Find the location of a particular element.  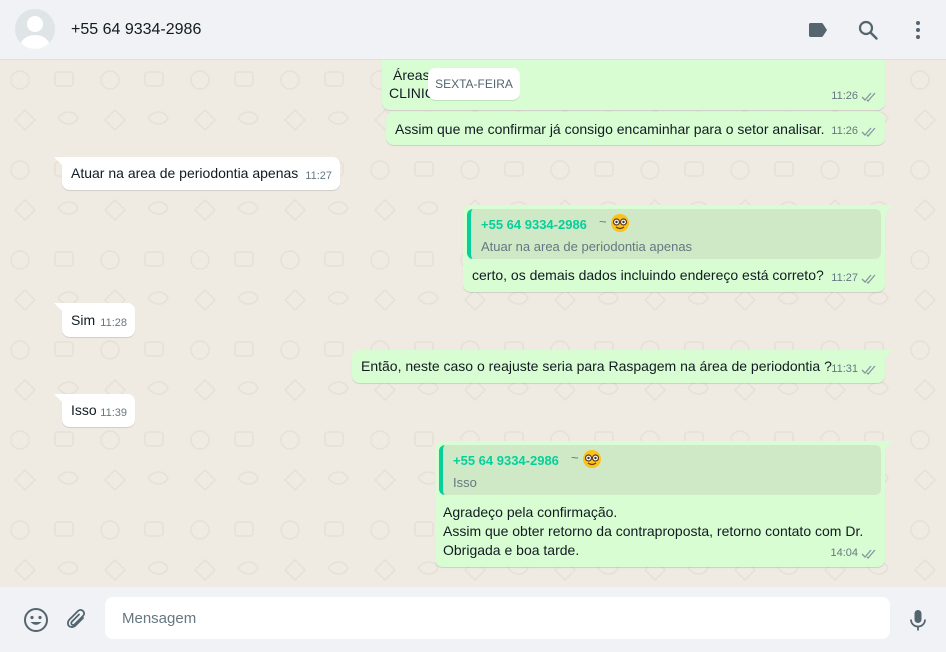

message-time: 14:04 is located at coordinates (844, 553).